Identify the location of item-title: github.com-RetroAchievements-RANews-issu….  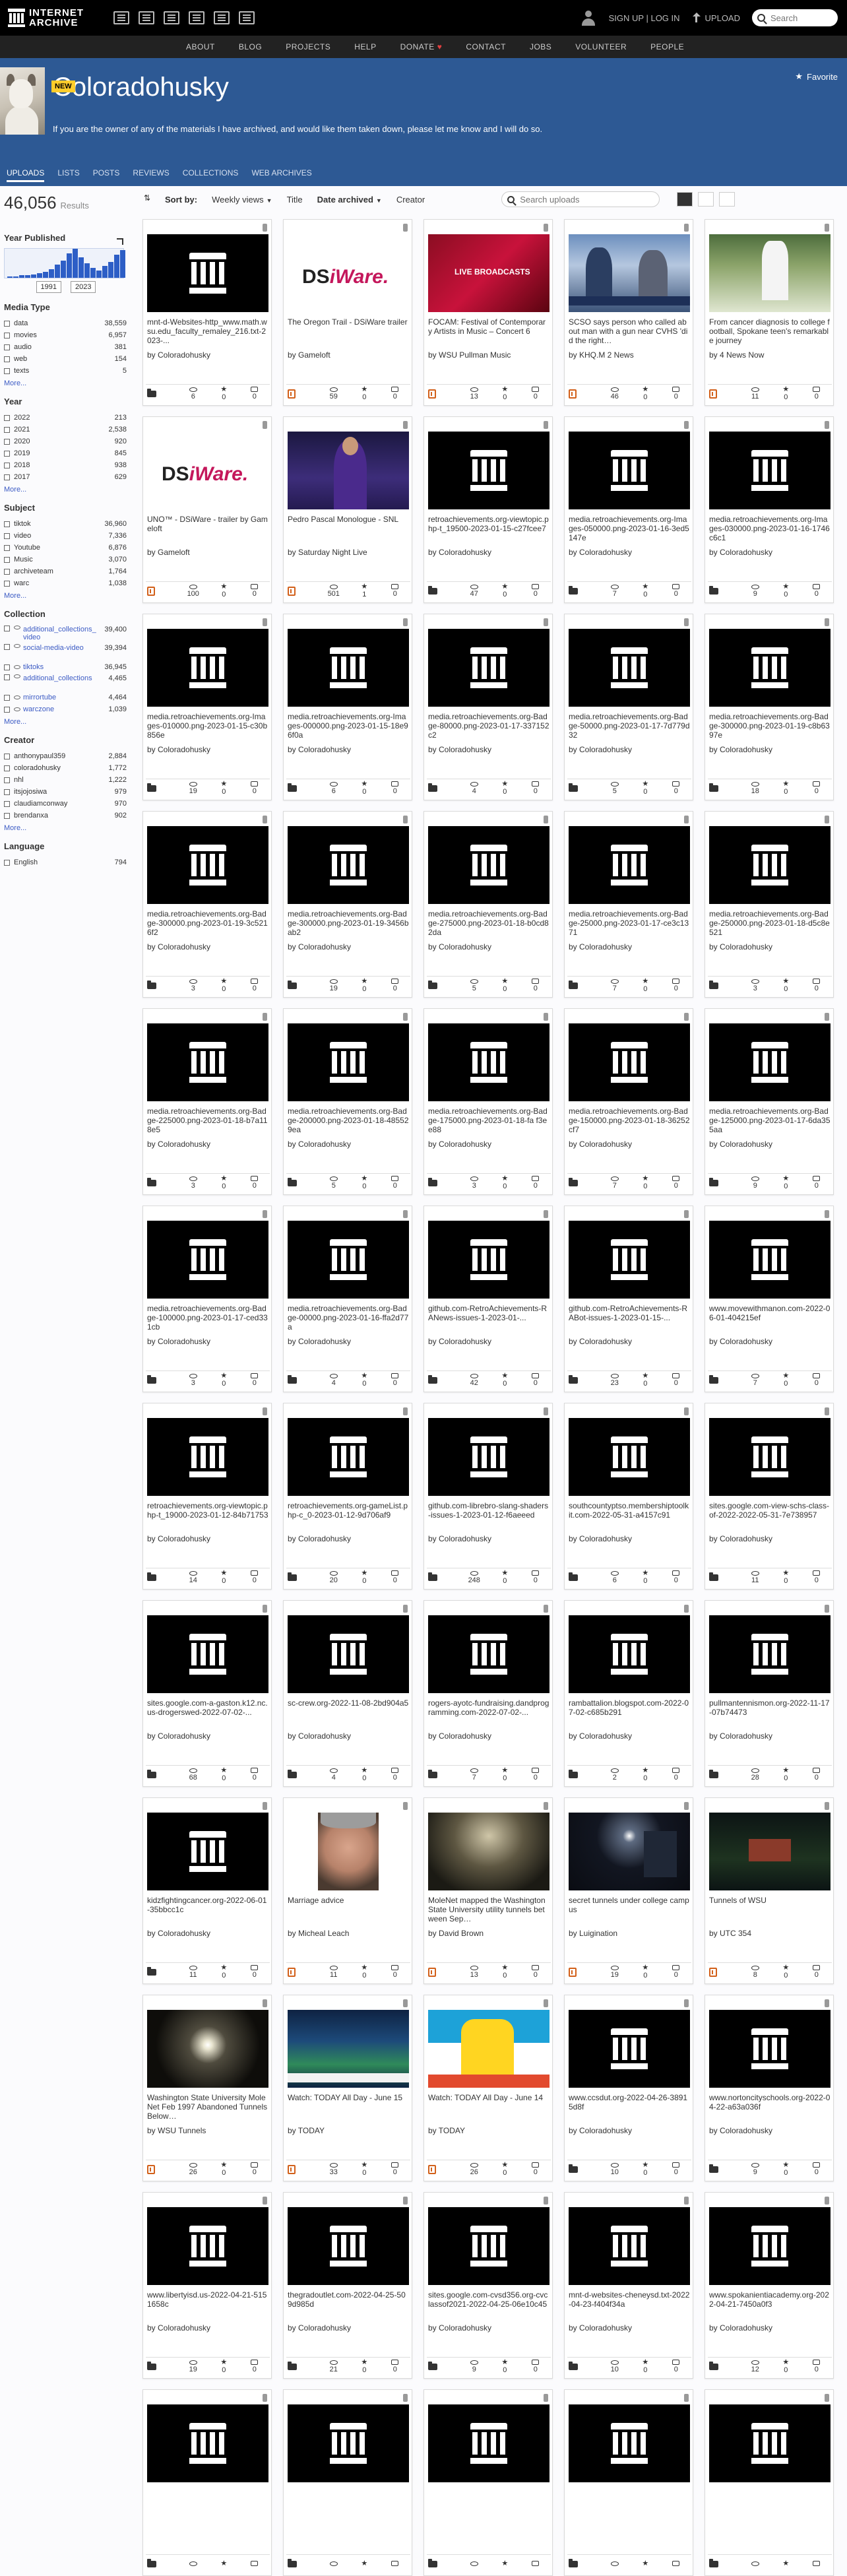
(488, 1318).